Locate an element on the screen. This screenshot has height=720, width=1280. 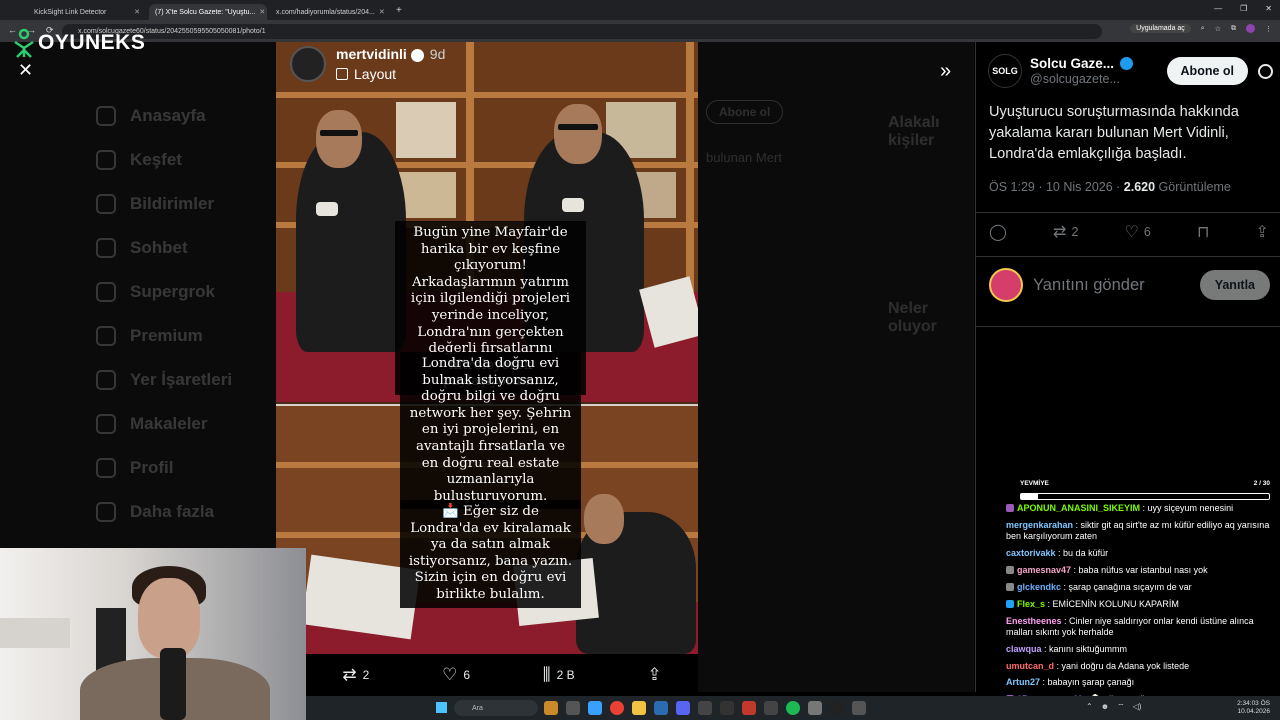
open-in-app-button: Uygulamada aç is located at coordinates (1160, 28).